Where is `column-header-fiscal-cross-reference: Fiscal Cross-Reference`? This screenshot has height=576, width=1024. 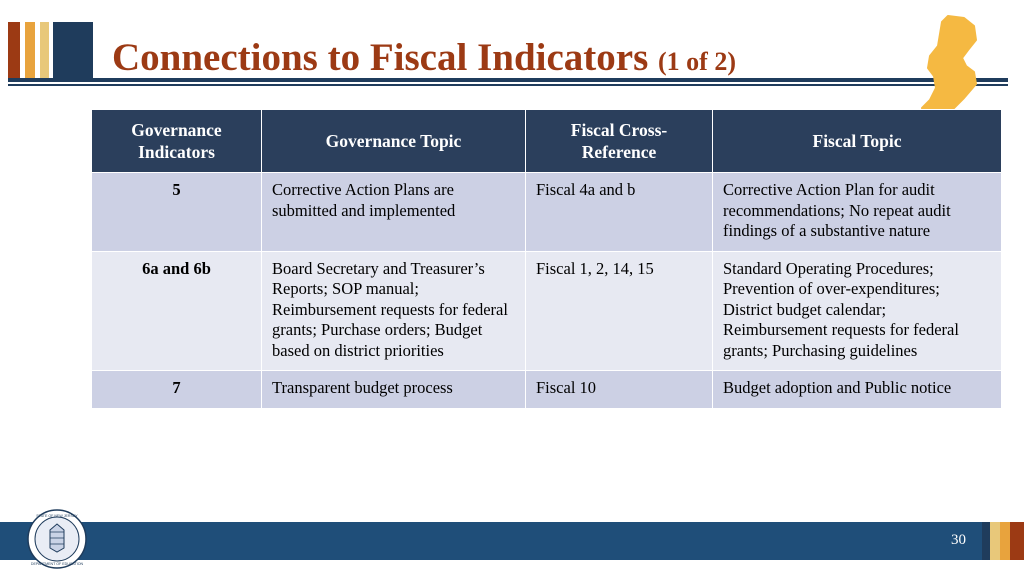 column-header-fiscal-cross-reference: Fiscal Cross-Reference is located at coordinates (619, 141).